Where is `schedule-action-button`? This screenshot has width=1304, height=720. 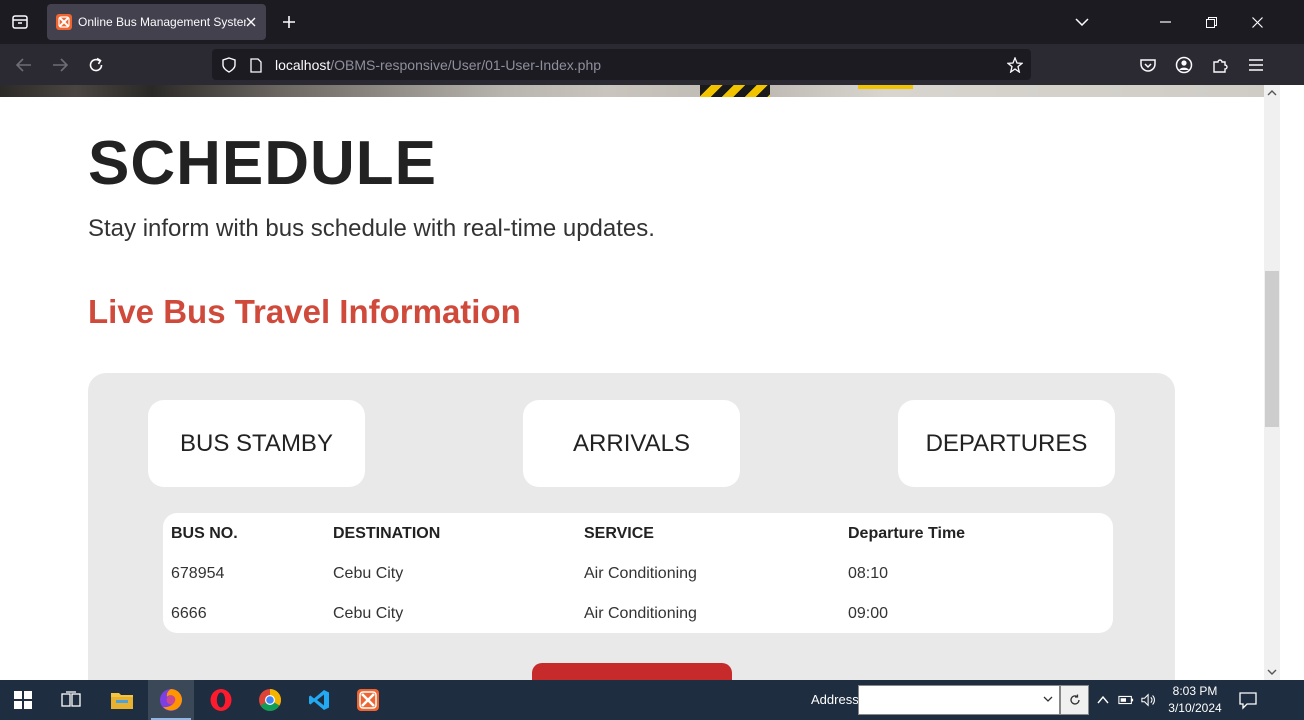
schedule-action-button is located at coordinates (632, 671).